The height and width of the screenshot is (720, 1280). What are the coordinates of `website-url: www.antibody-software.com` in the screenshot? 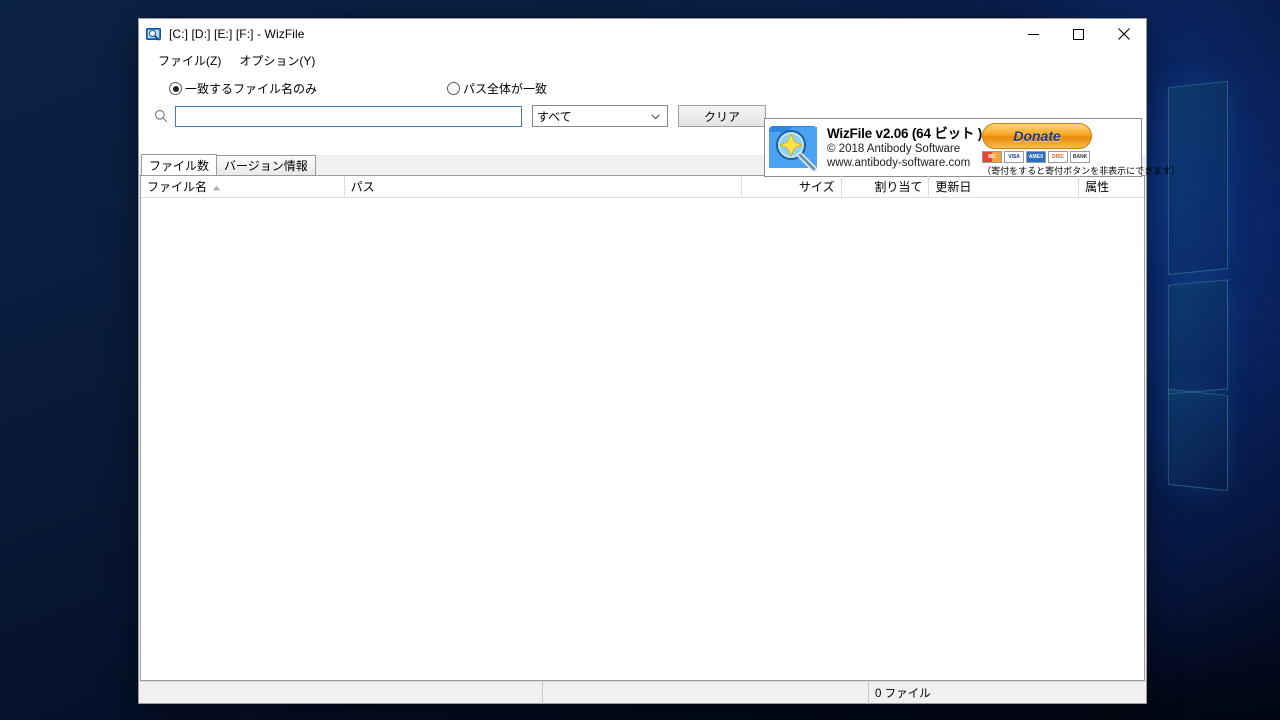 It's located at (904, 163).